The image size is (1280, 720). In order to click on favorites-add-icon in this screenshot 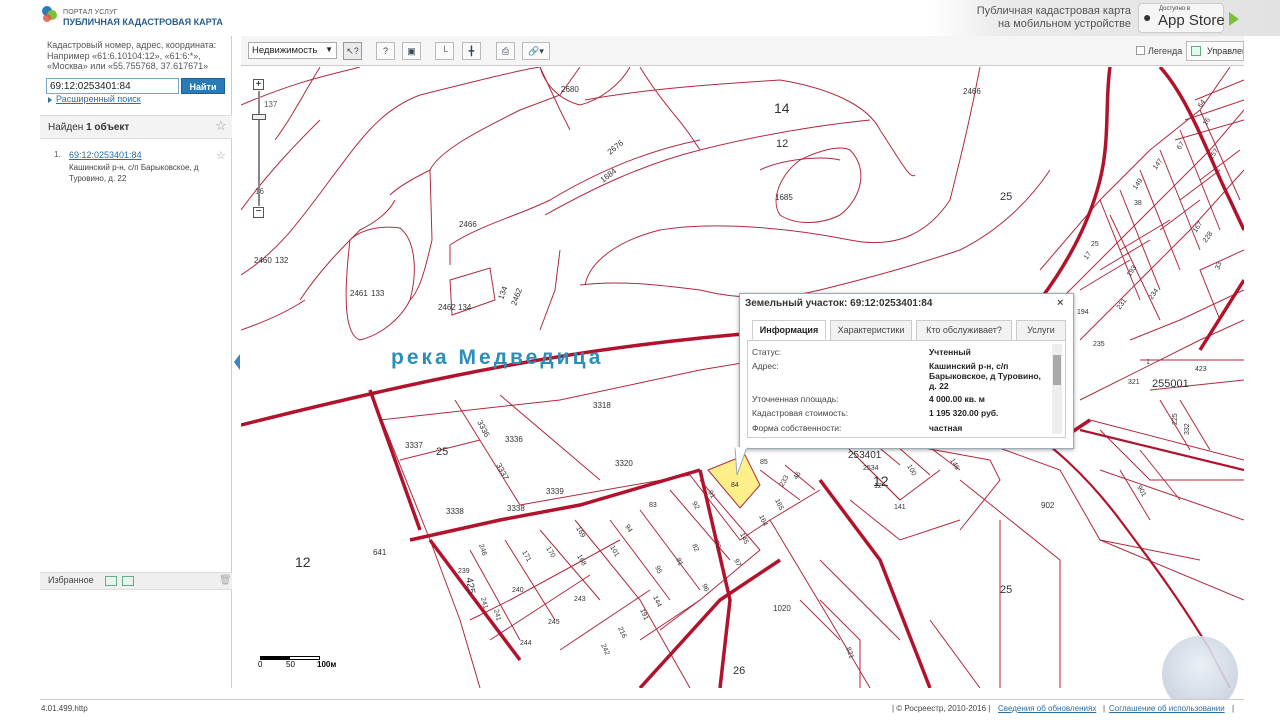, I will do `click(111, 581)`.